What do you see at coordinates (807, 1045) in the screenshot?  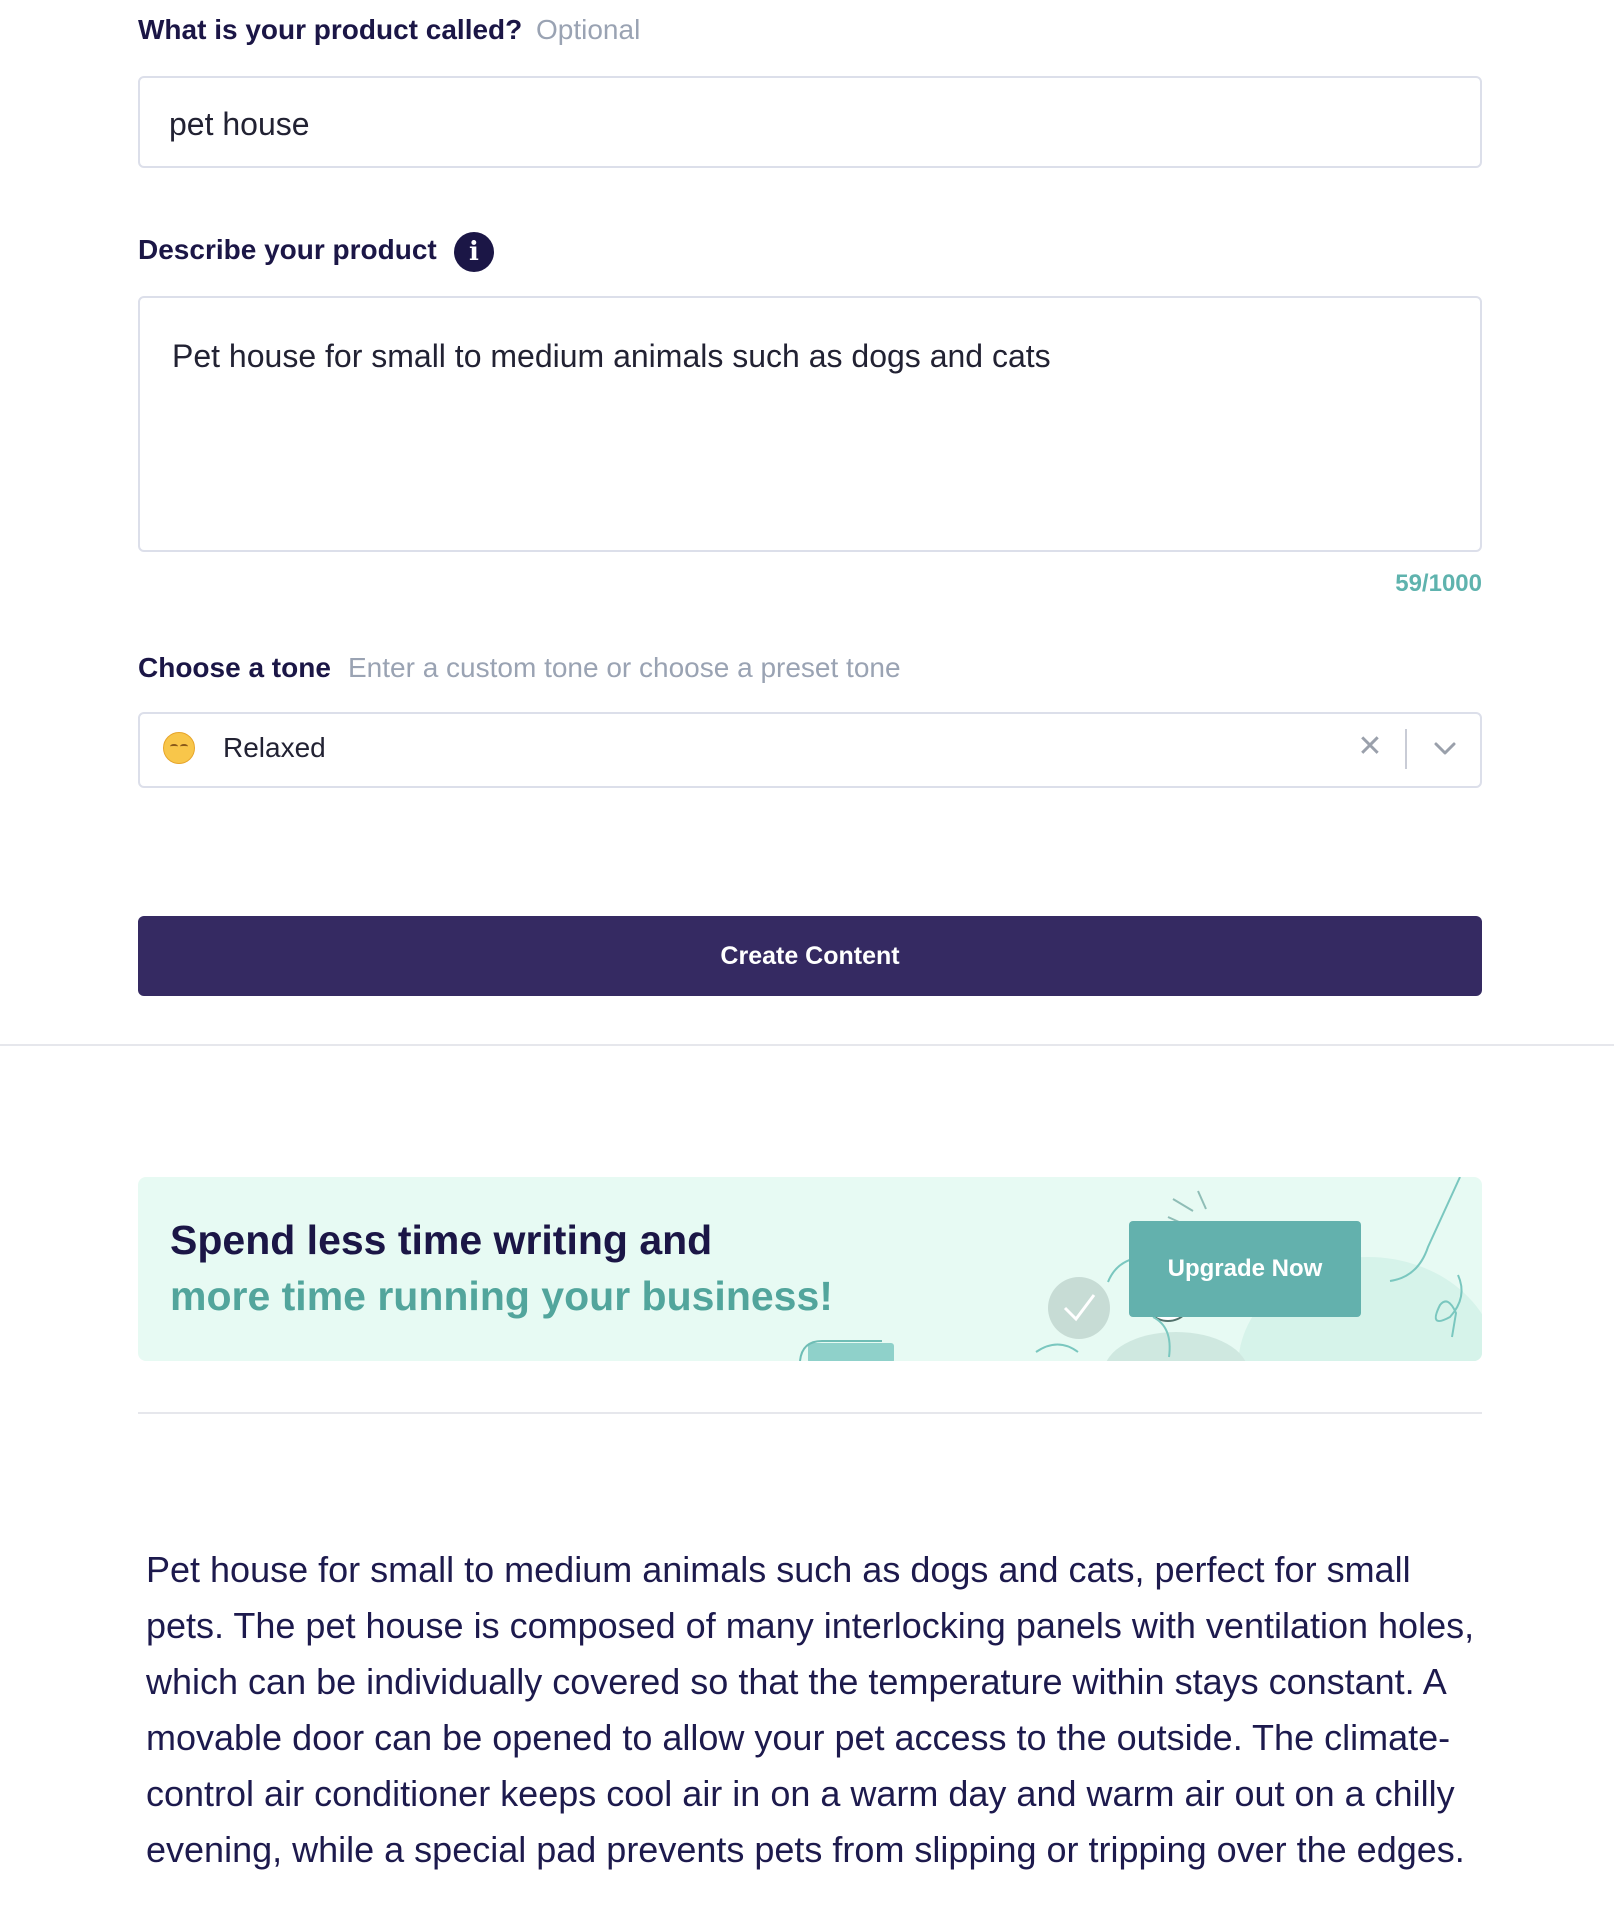 I see `section-divider` at bounding box center [807, 1045].